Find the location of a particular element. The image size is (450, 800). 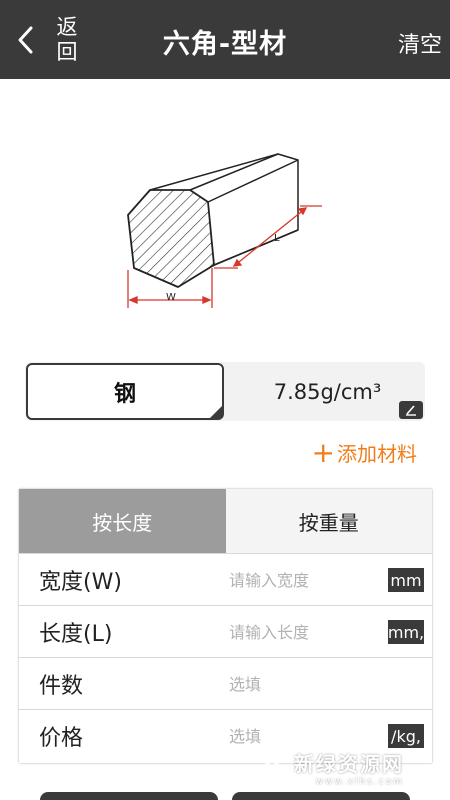

length-row: 长度(L) mm, is located at coordinates (225, 631).